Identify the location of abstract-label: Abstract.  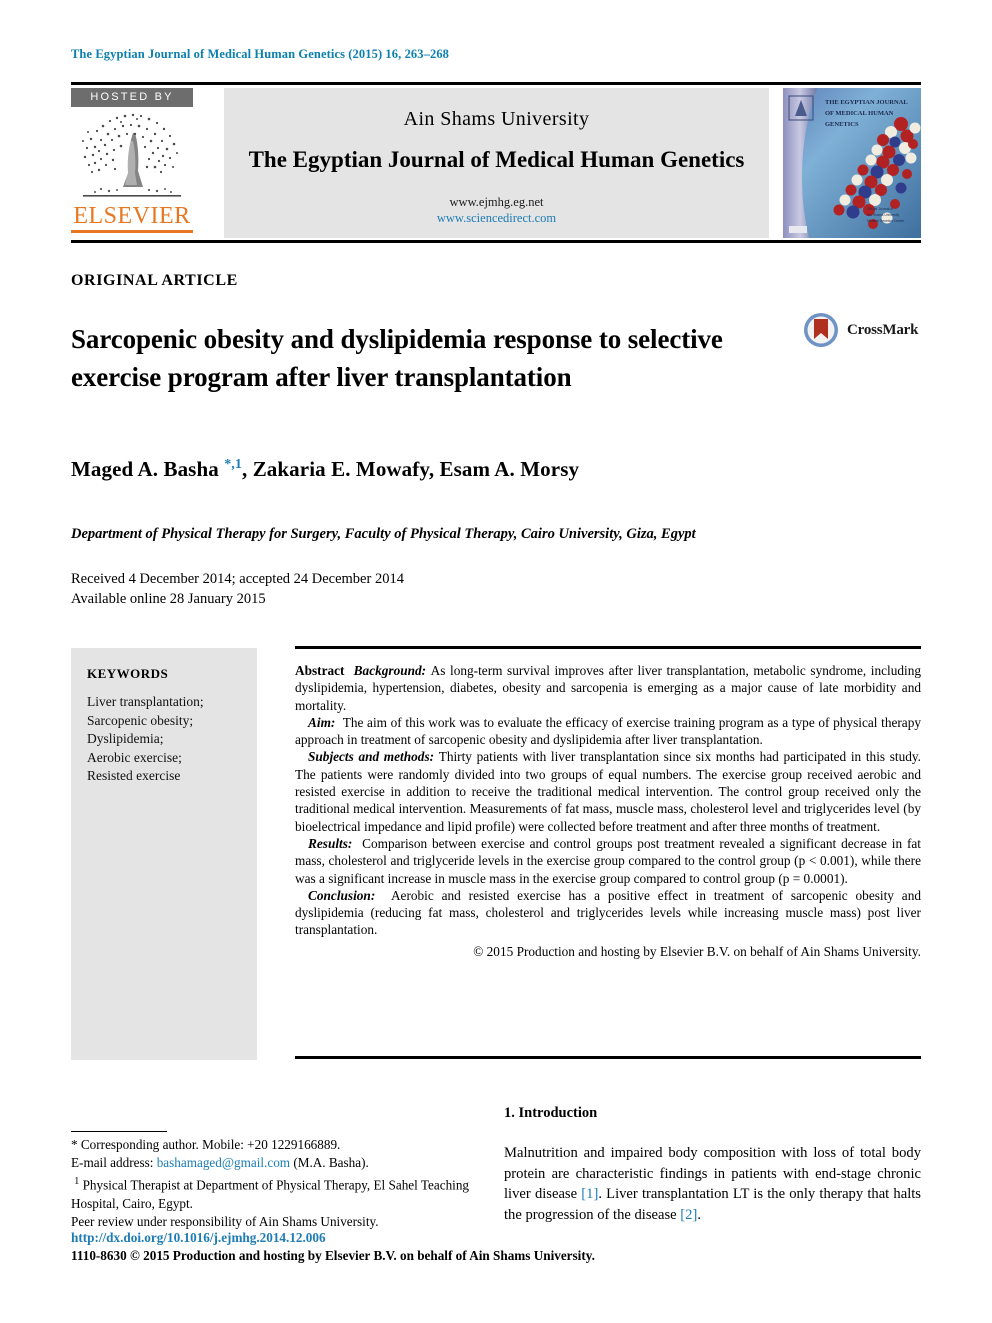
(320, 670).